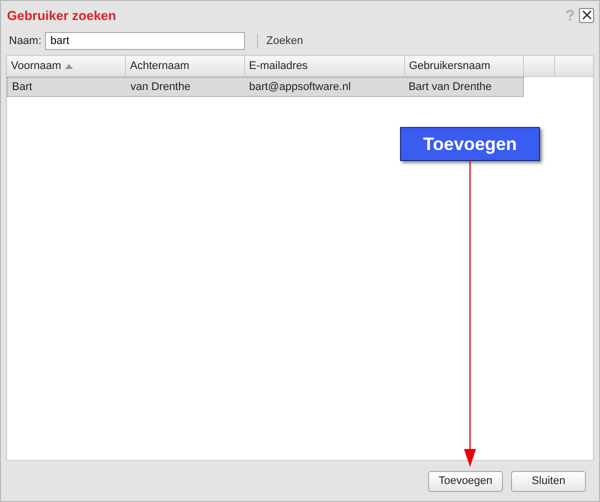 The width and height of the screenshot is (600, 502). What do you see at coordinates (285, 41) in the screenshot?
I see `search-button: Zoeken` at bounding box center [285, 41].